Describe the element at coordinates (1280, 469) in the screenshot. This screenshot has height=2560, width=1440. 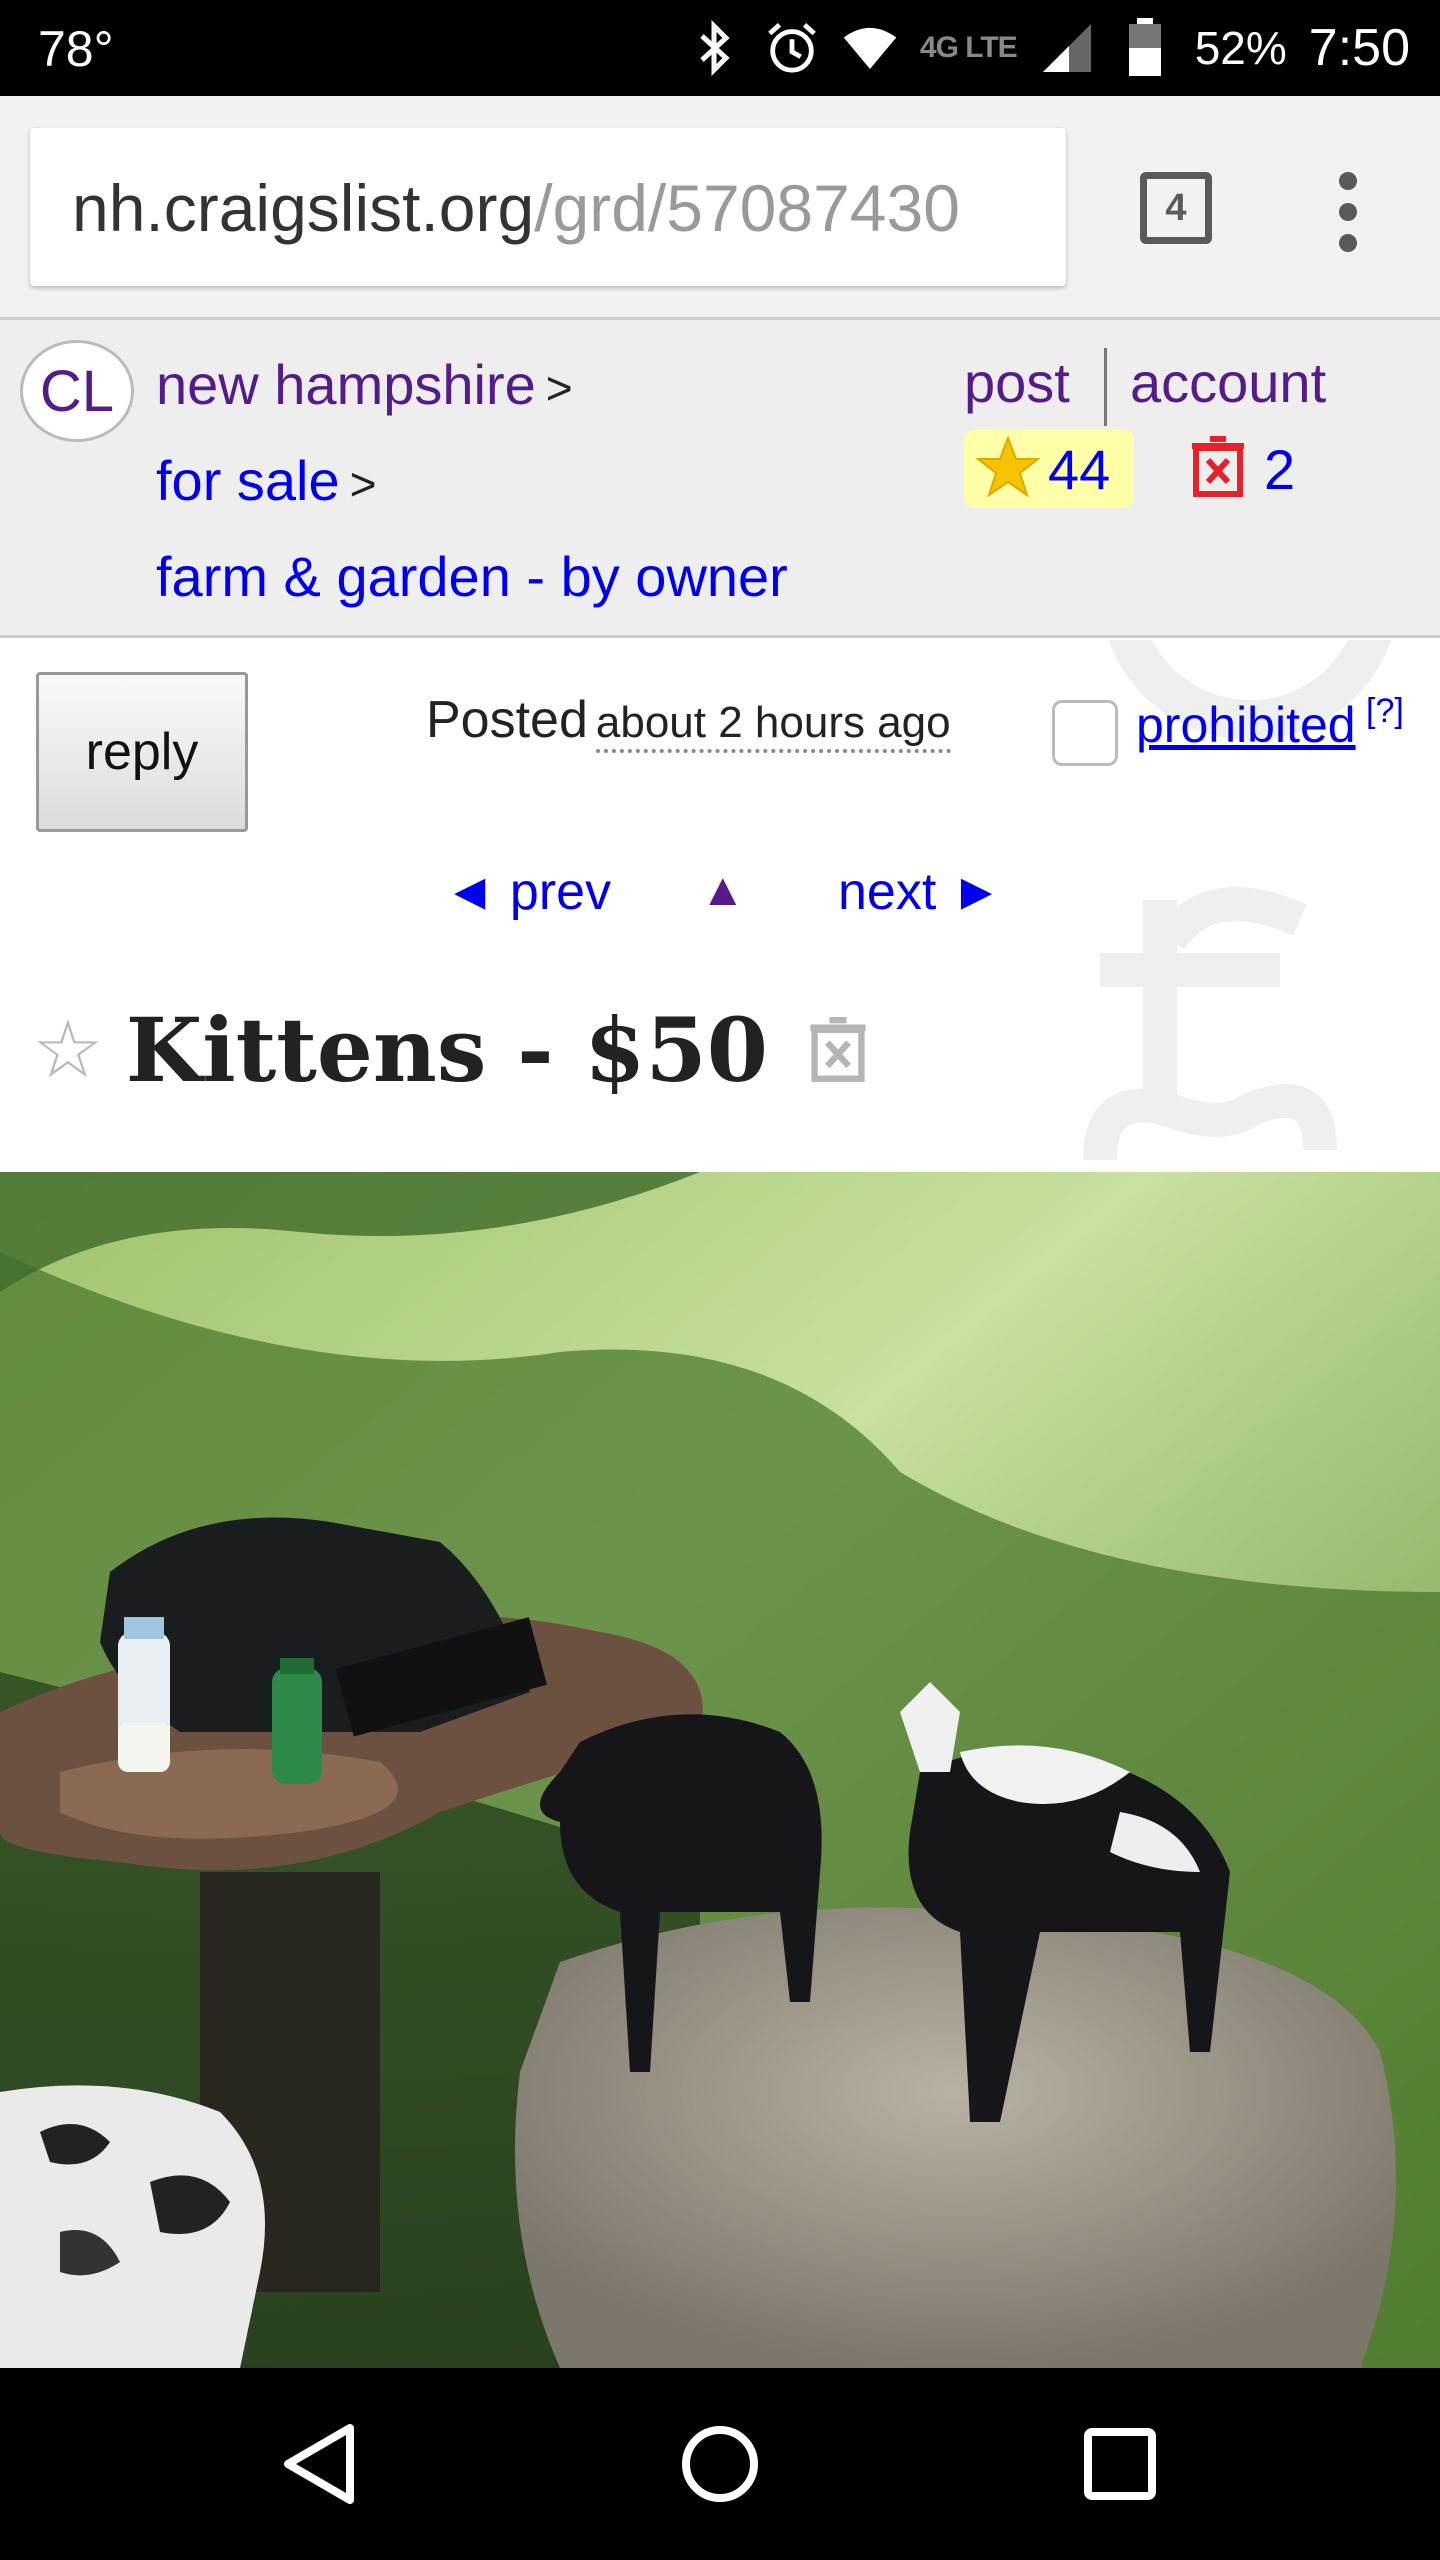
I see `hidden-count: 2` at that location.